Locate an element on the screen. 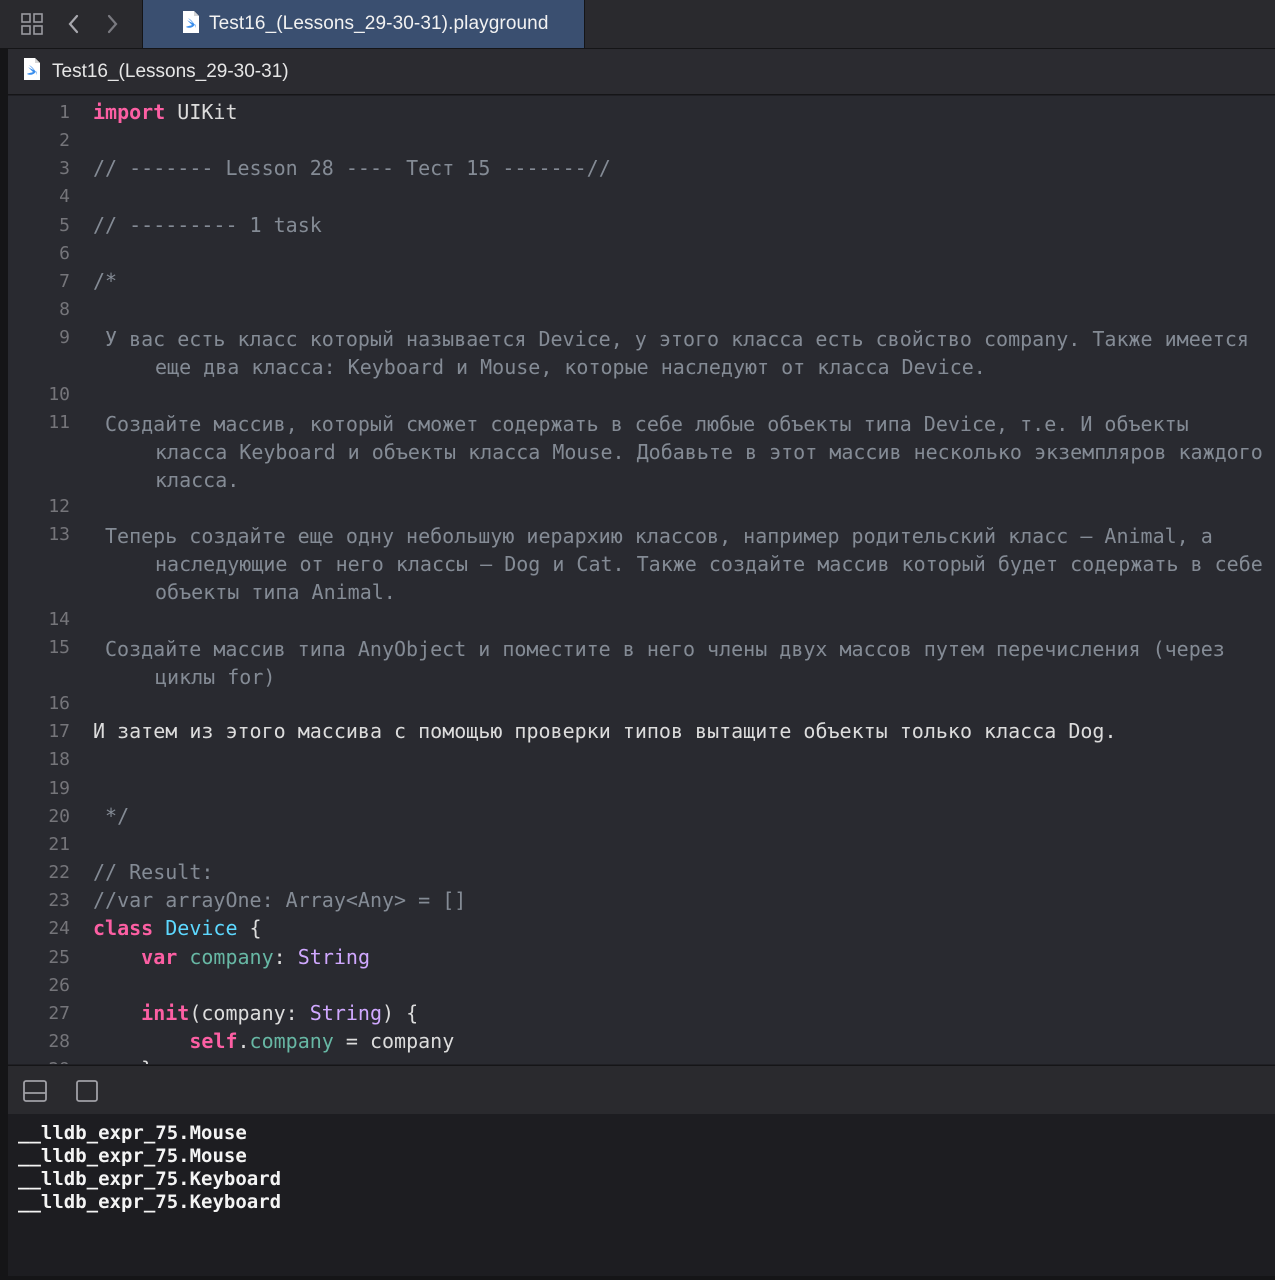 This screenshot has height=1280, width=1275. code-text: /* is located at coordinates (105, 281).